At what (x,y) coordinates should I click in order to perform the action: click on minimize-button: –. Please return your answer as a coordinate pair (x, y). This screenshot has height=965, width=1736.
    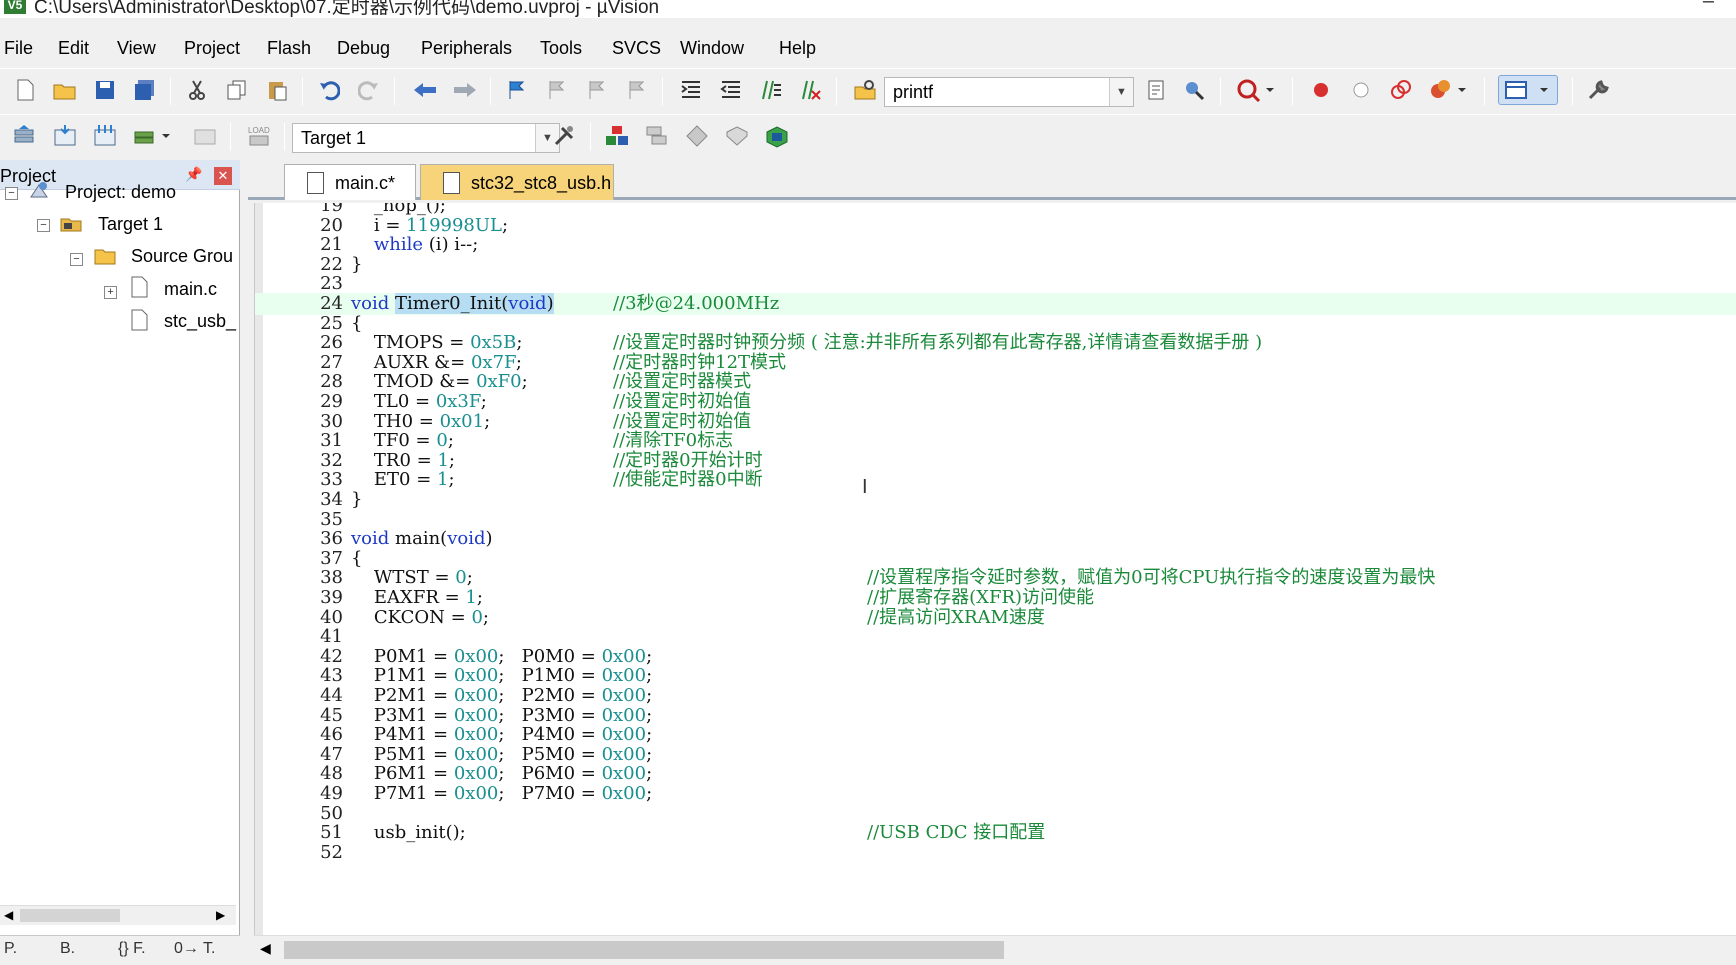
    Looking at the image, I should click on (1708, 6).